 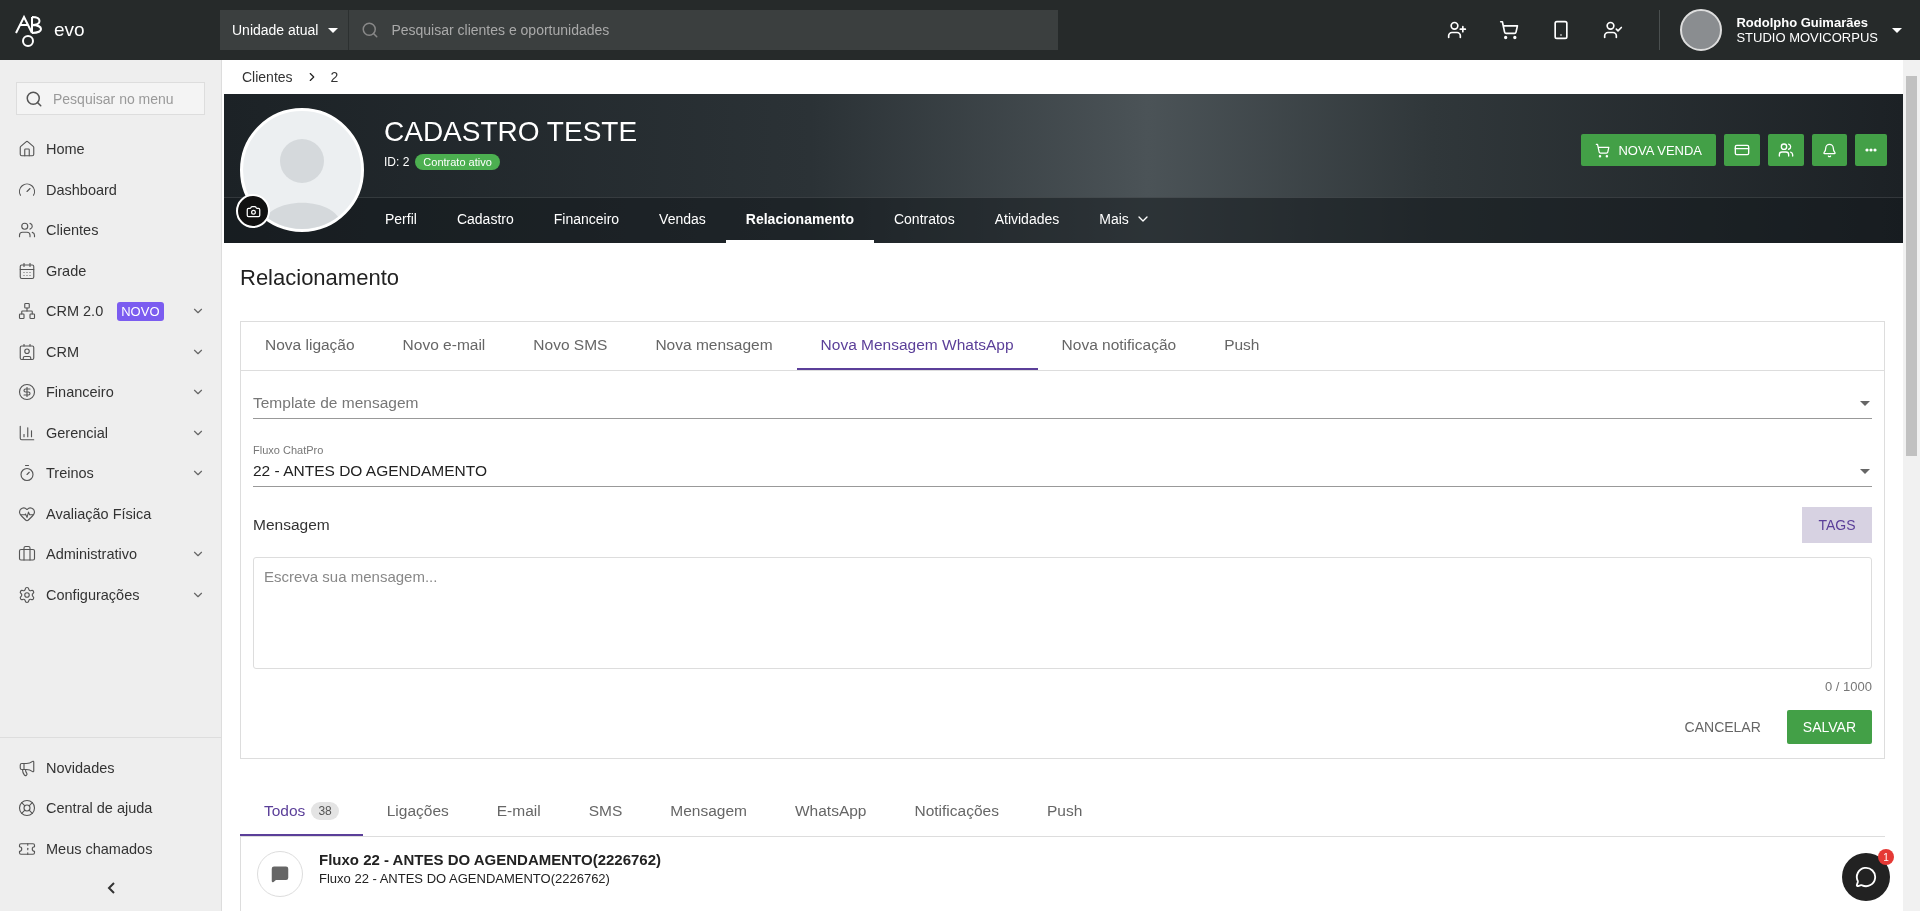 I want to click on company-name: STUDIO MOVICORPUS, so click(x=1807, y=37).